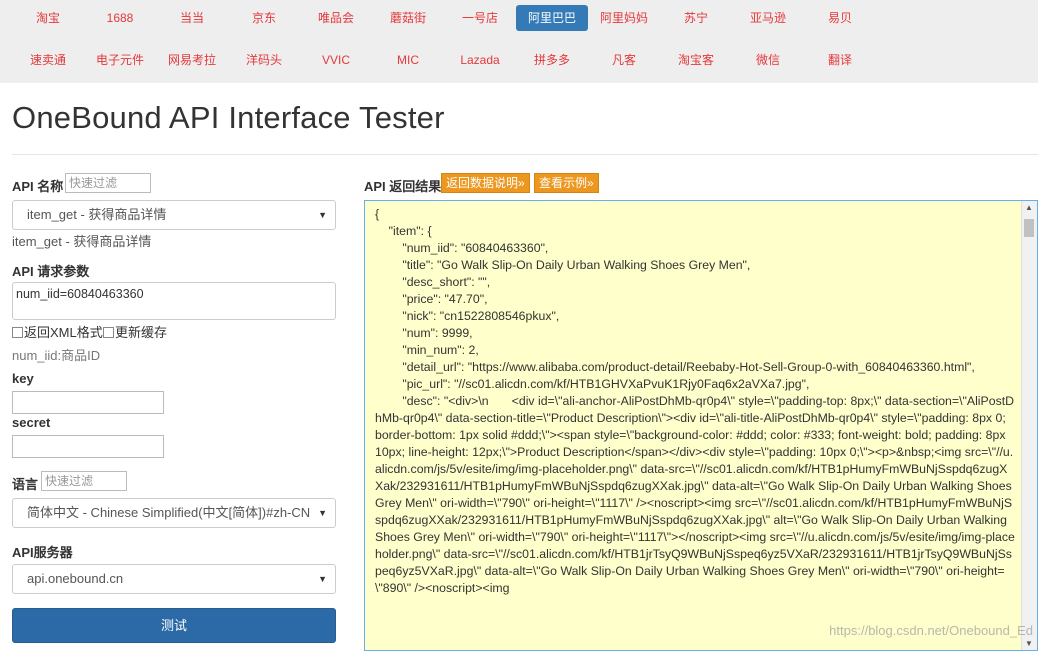 Image resolution: width=1038 pixels, height=651 pixels. Describe the element at coordinates (566, 183) in the screenshot. I see `view-example-button: 查看示例»` at that location.